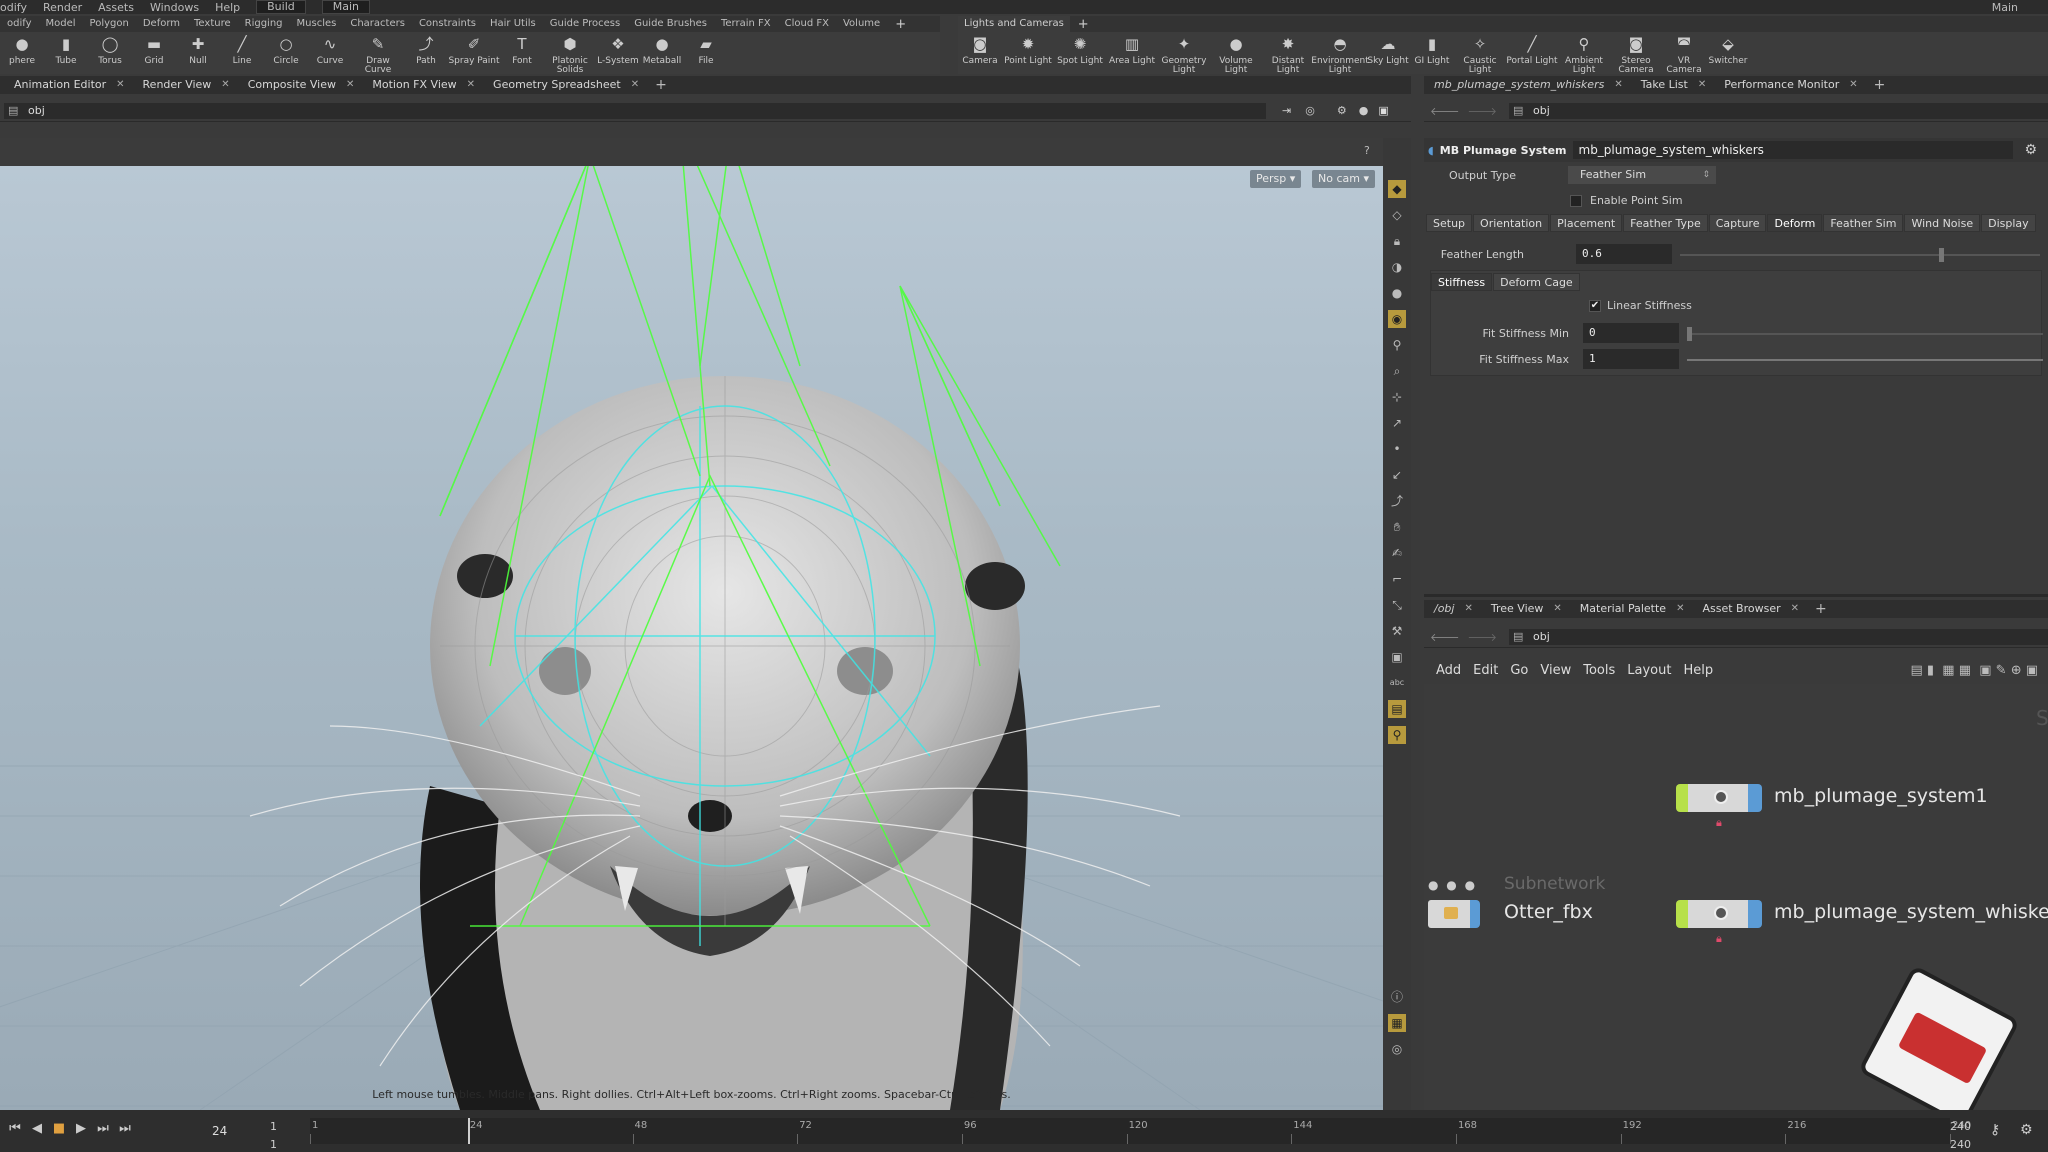 The height and width of the screenshot is (1152, 2048). What do you see at coordinates (1595, 306) in the screenshot?
I see `linear-stiffness-checkbox: ✔` at bounding box center [1595, 306].